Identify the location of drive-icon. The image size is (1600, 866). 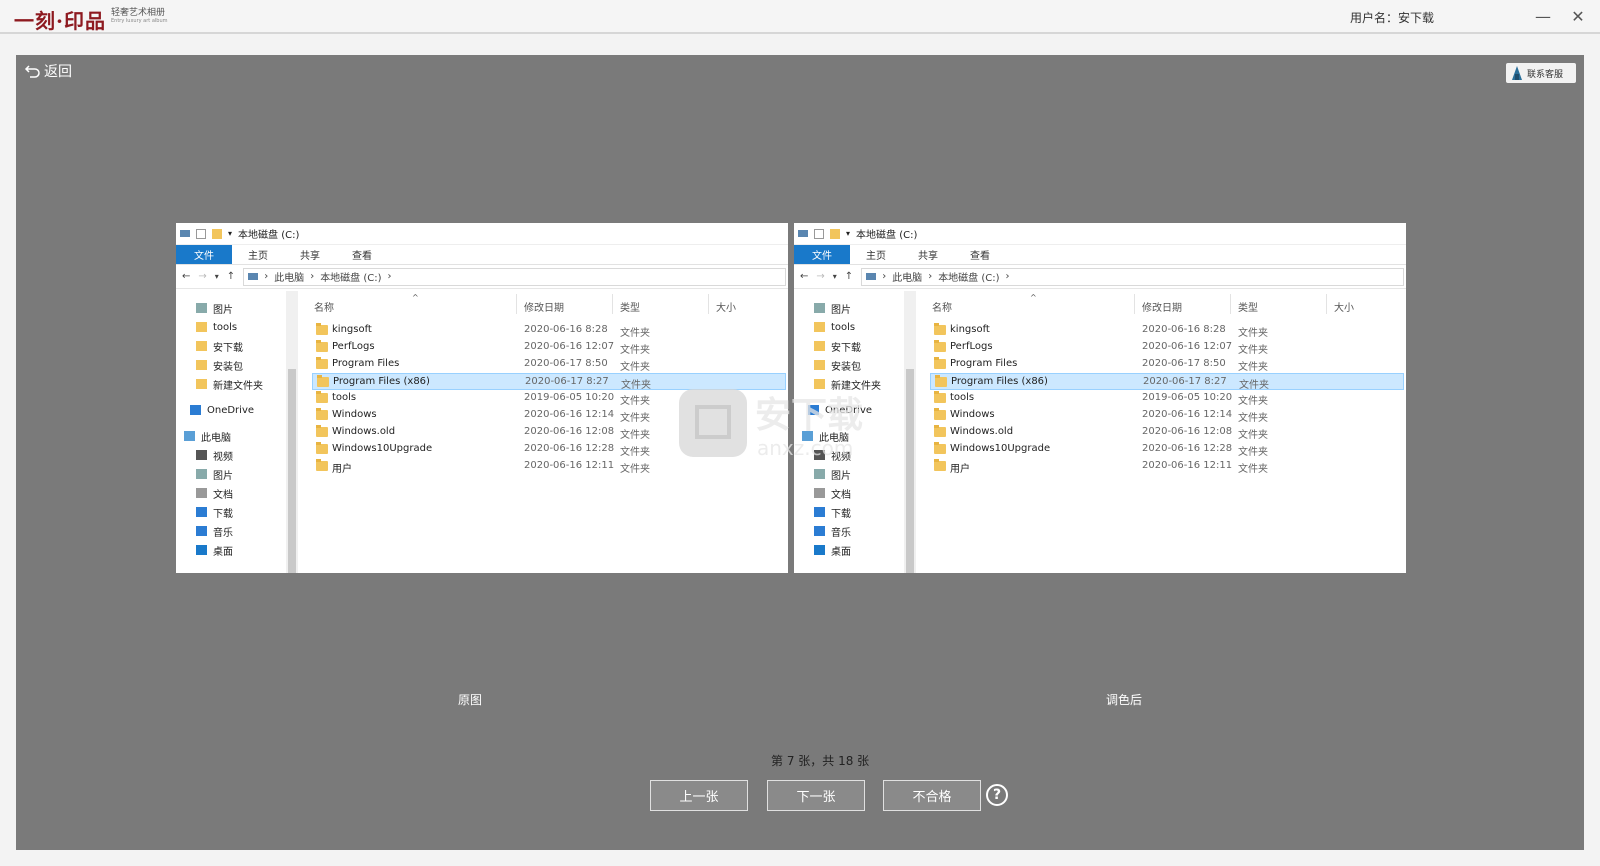
(803, 233).